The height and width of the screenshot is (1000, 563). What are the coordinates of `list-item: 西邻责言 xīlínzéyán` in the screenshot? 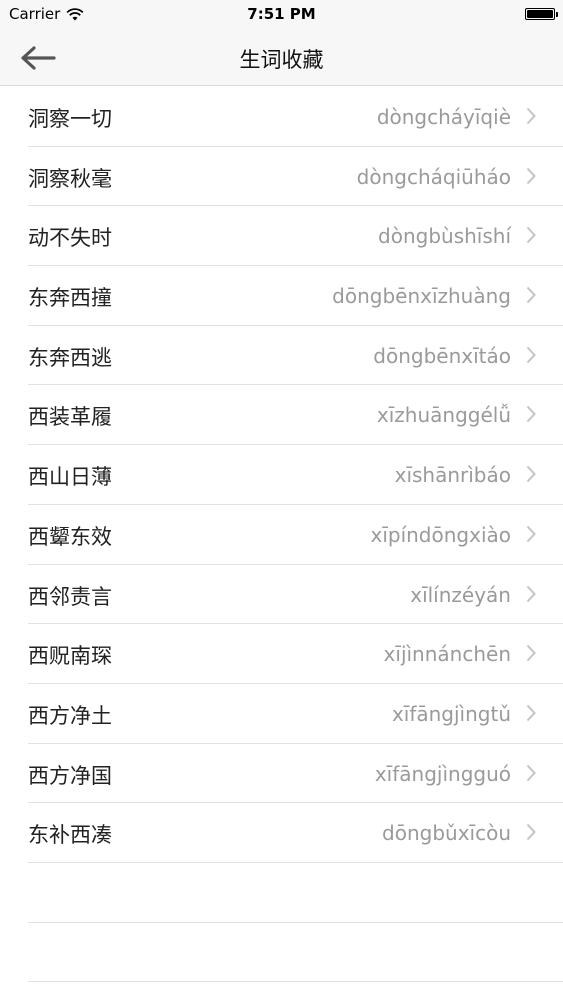 It's located at (281, 595).